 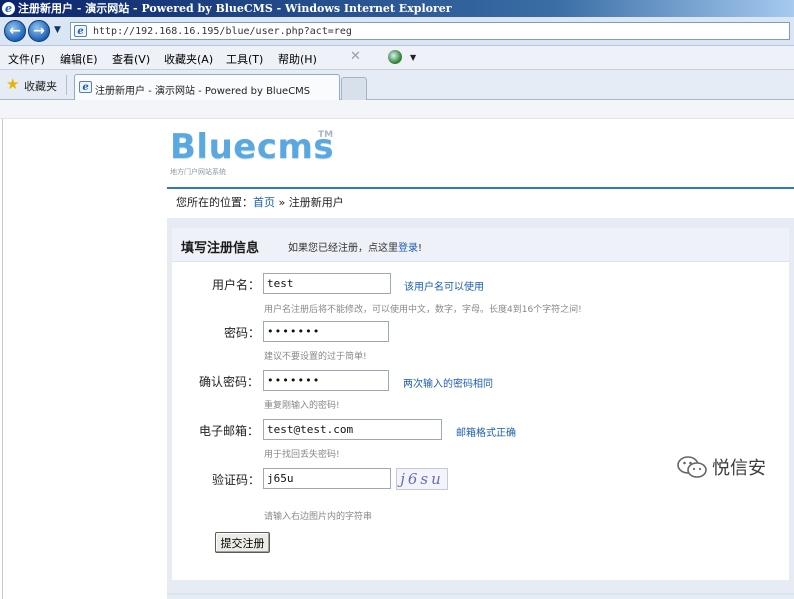 What do you see at coordinates (229, 431) in the screenshot?
I see `email-label: 电子邮箱：` at bounding box center [229, 431].